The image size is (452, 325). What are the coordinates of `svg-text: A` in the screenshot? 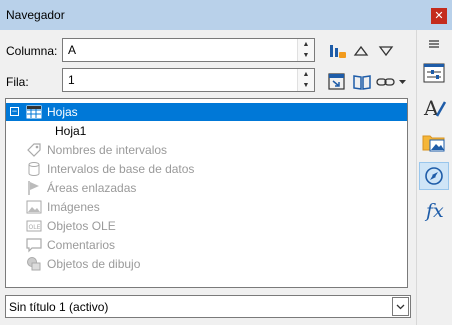 It's located at (431, 108).